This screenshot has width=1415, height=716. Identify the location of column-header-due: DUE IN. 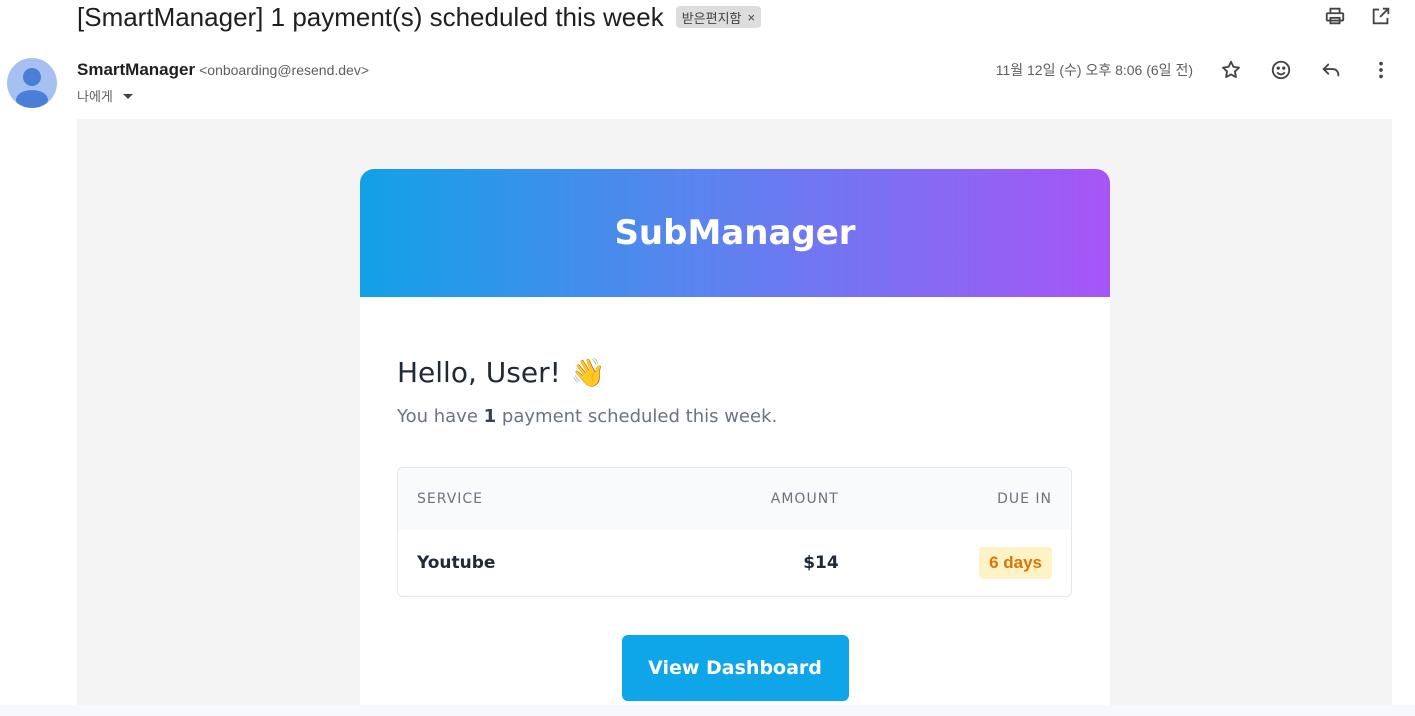
(1024, 499).